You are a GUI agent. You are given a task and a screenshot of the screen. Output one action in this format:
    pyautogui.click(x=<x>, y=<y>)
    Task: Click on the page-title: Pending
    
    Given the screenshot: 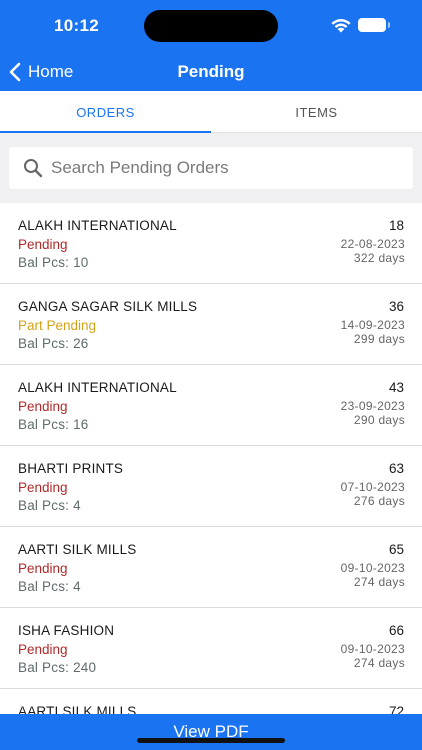 What is the action you would take?
    pyautogui.click(x=211, y=71)
    